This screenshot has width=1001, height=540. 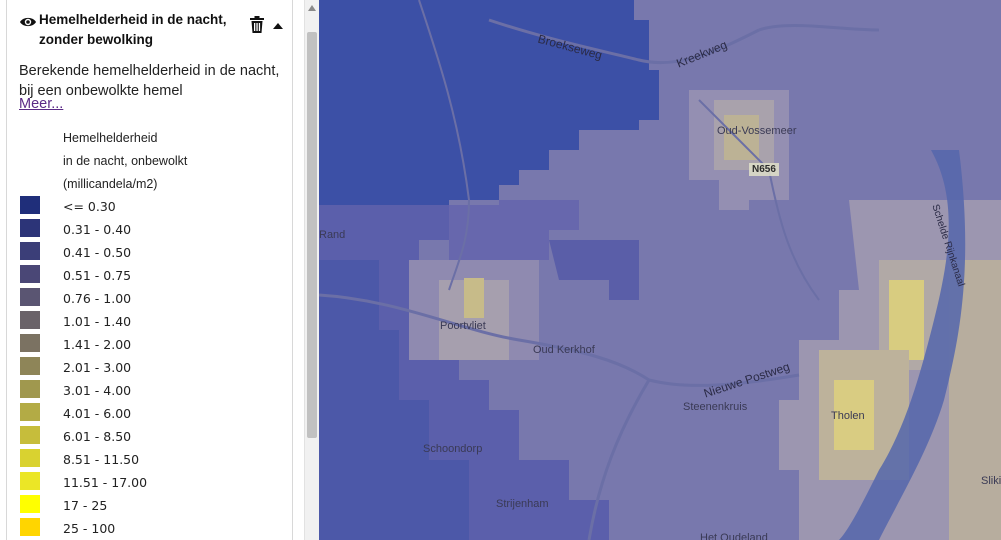 What do you see at coordinates (848, 416) in the screenshot?
I see `place-label-tholen: Tholen` at bounding box center [848, 416].